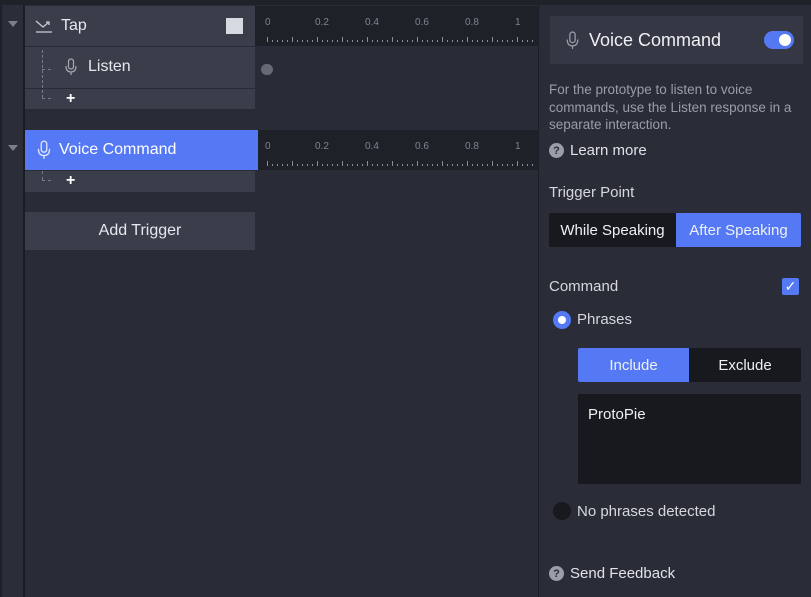 This screenshot has height=597, width=811. What do you see at coordinates (267, 69) in the screenshot?
I see `response-keyframe` at bounding box center [267, 69].